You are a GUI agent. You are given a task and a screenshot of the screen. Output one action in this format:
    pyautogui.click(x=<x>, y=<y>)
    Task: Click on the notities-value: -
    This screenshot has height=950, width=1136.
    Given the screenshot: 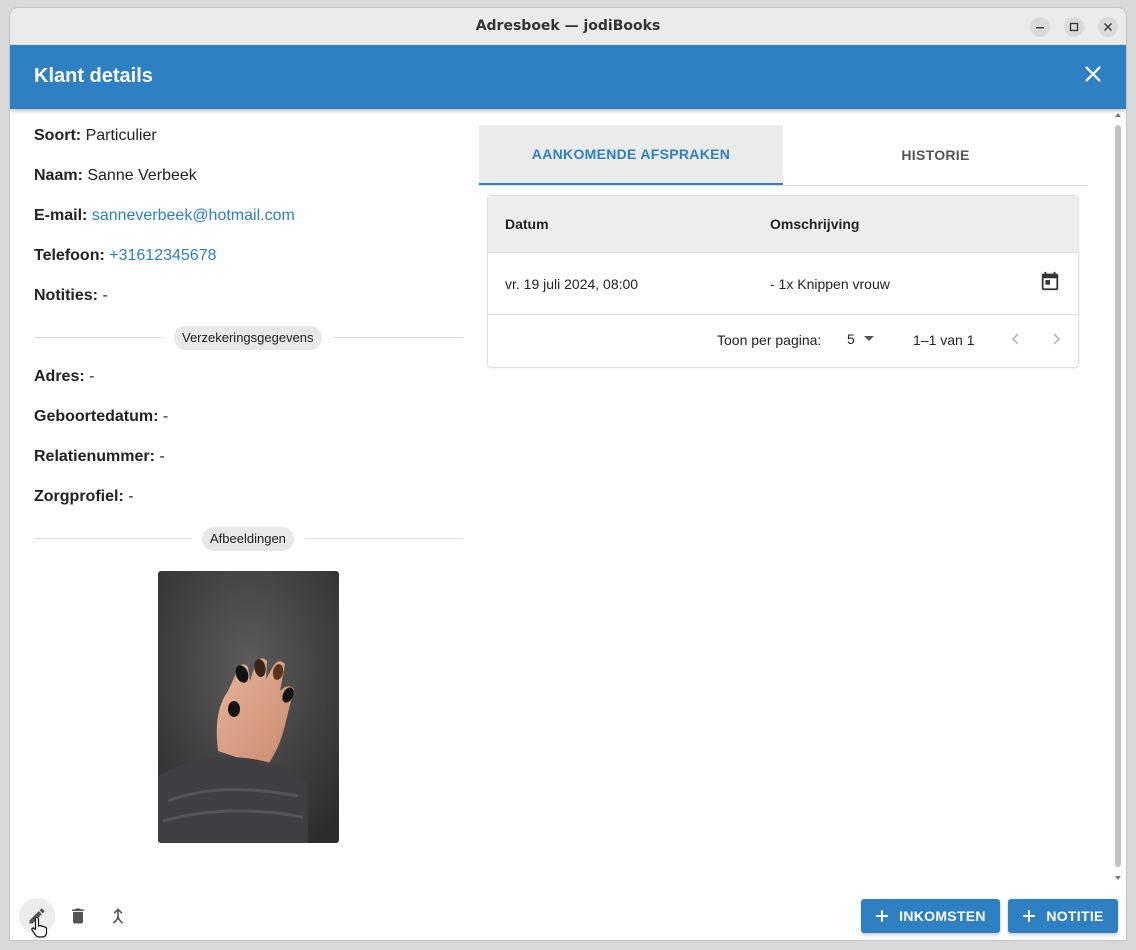 What is the action you would take?
    pyautogui.click(x=105, y=295)
    